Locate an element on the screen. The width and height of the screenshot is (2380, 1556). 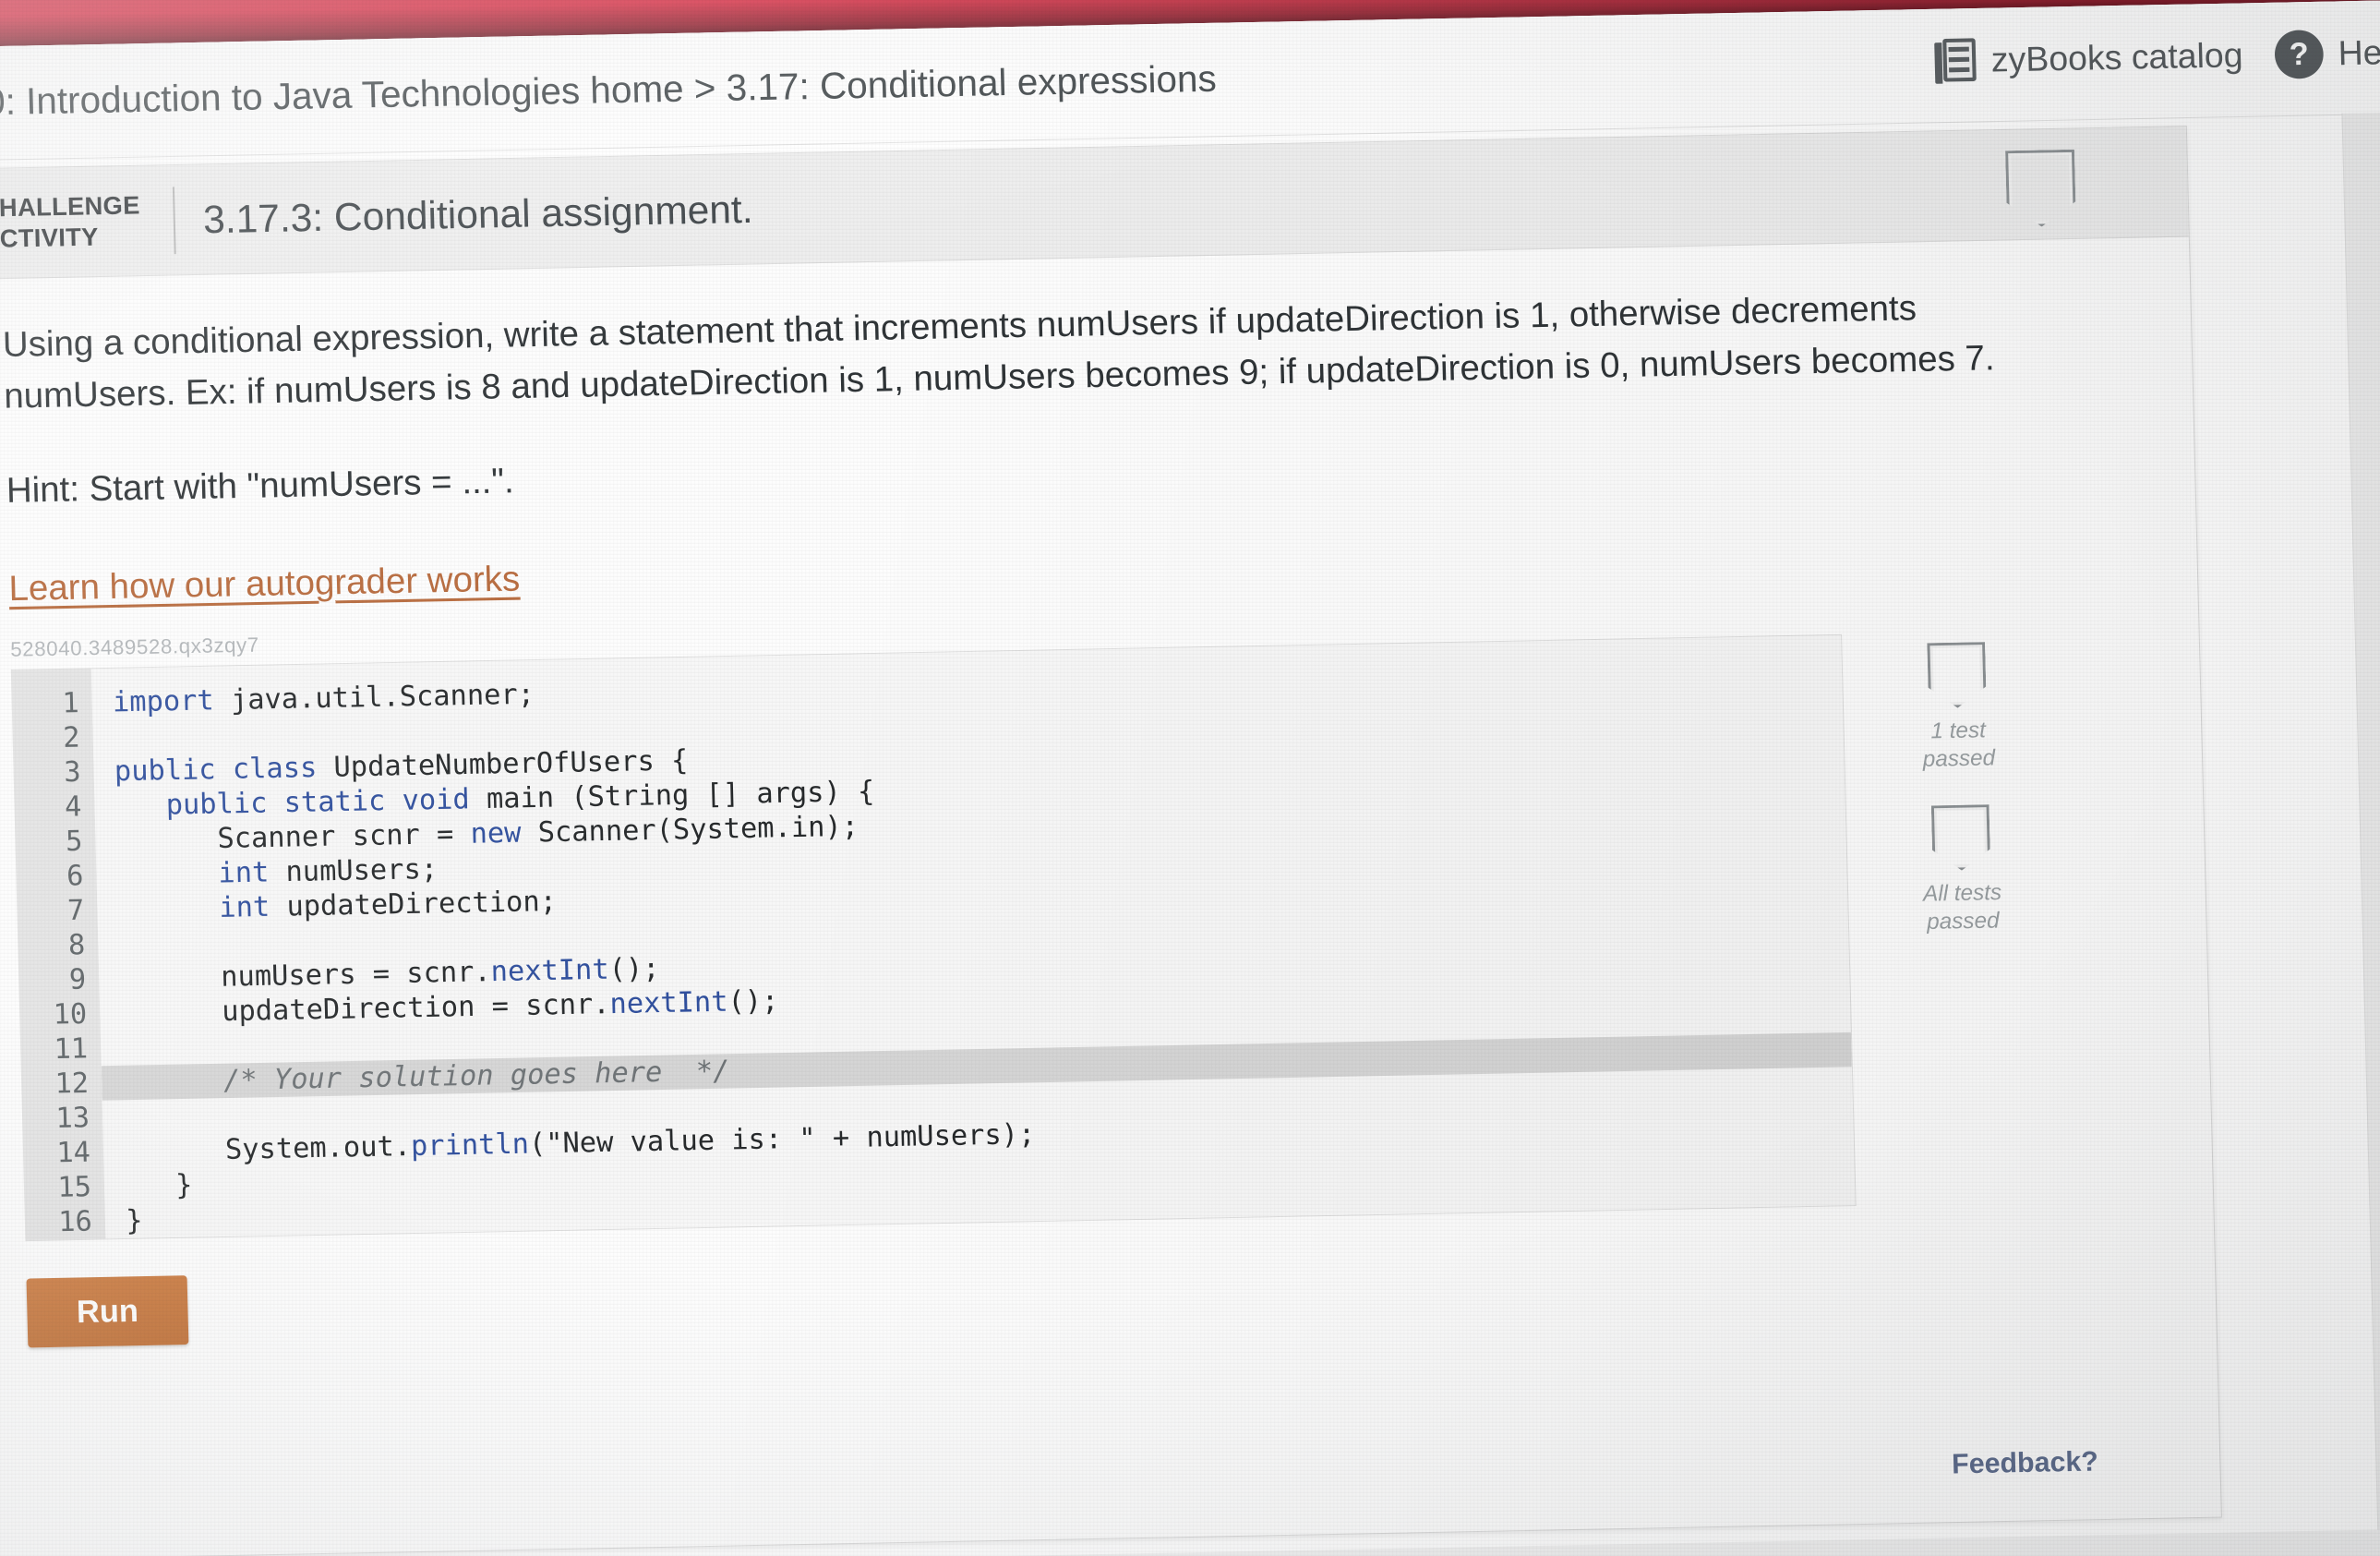
feedback-link: Feedback? is located at coordinates (2025, 1463).